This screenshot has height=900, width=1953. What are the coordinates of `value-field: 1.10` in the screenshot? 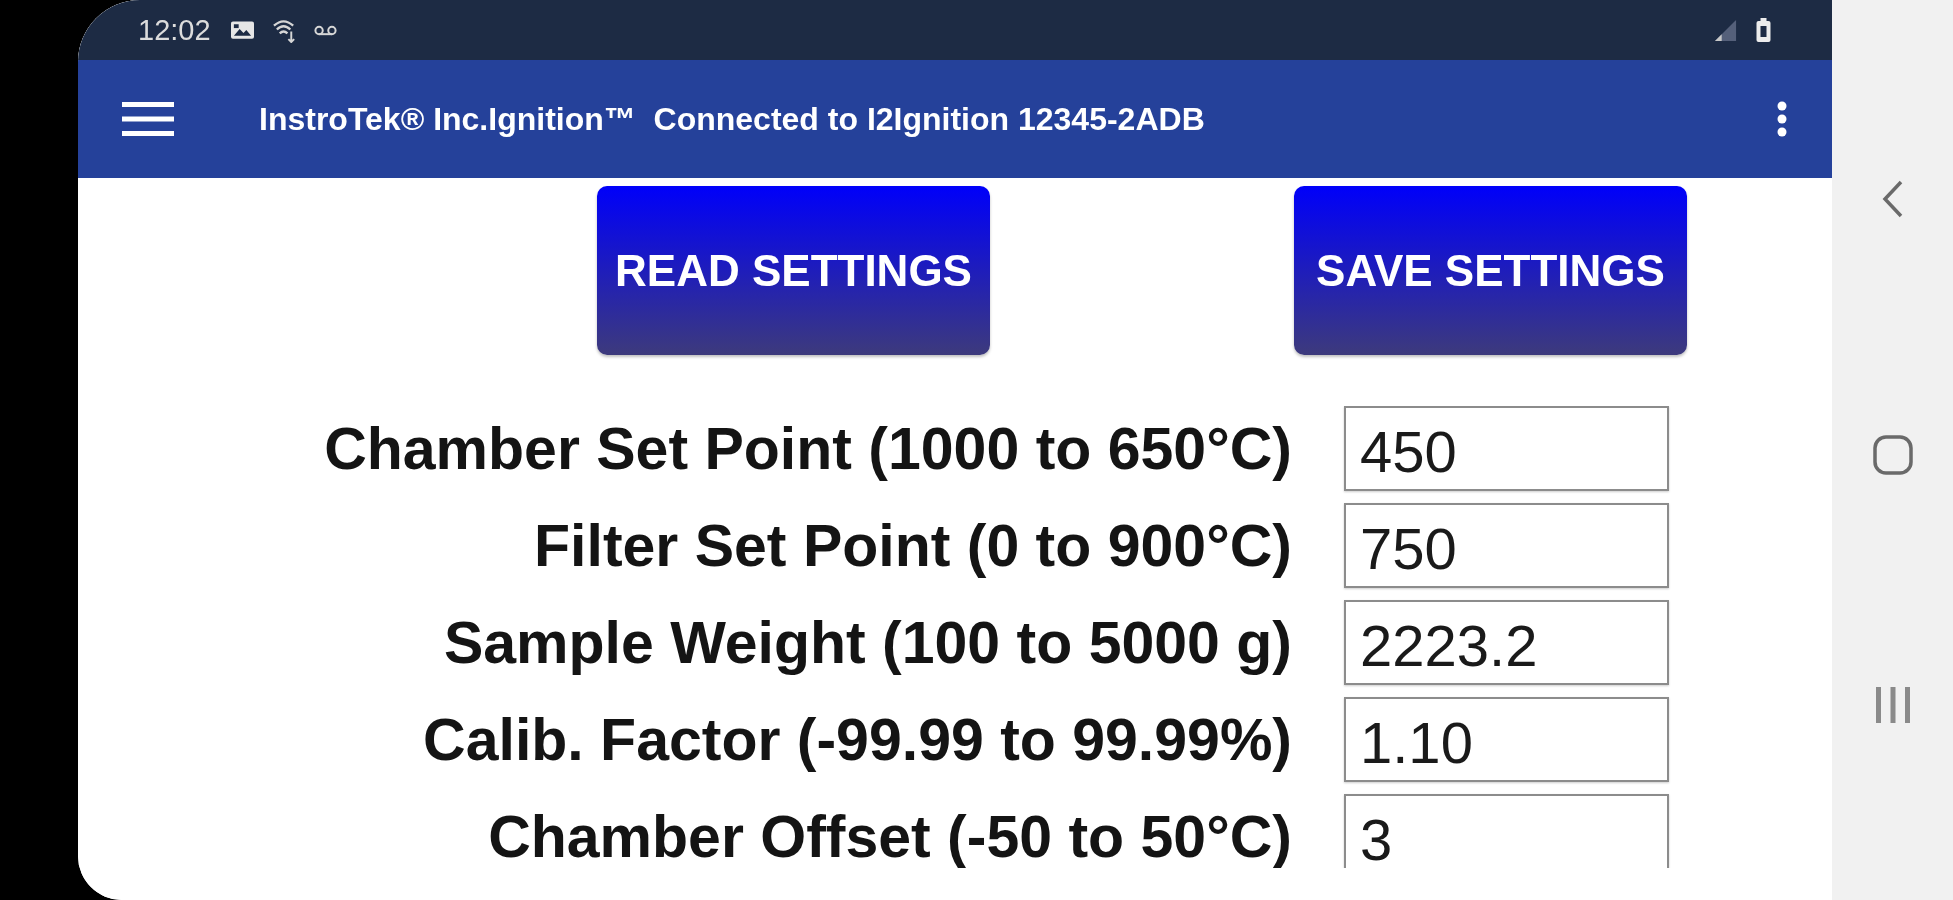 It's located at (1506, 739).